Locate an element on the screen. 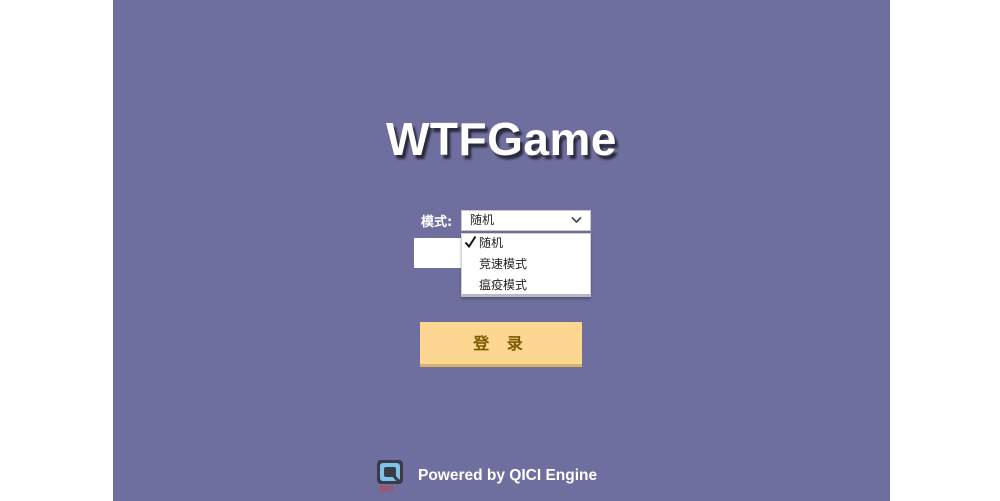 The height and width of the screenshot is (501, 1000). powered-by-text: Powered by QICI Engine is located at coordinates (508, 475).